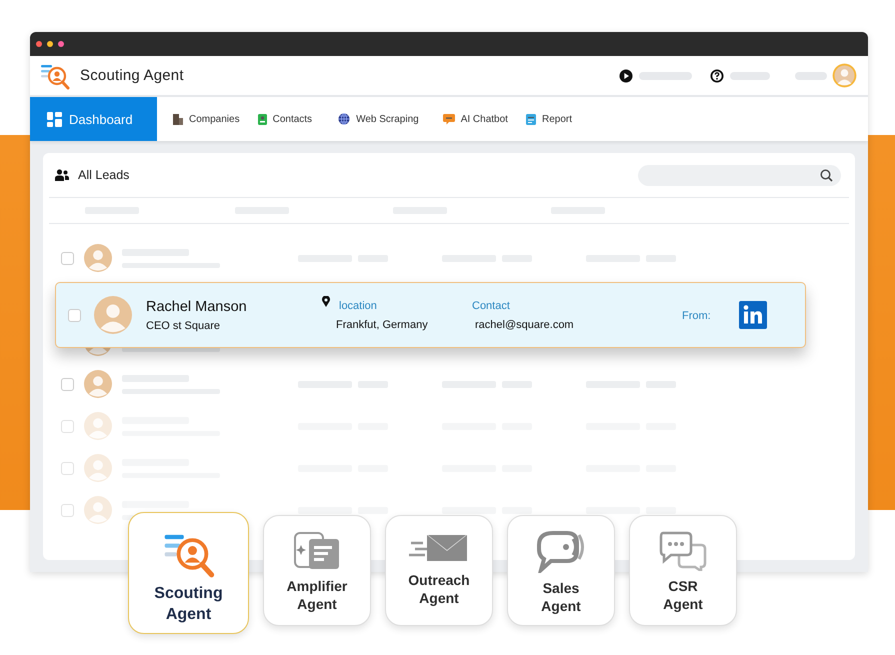  Describe the element at coordinates (358, 306) in the screenshot. I see `field-label: location` at that location.